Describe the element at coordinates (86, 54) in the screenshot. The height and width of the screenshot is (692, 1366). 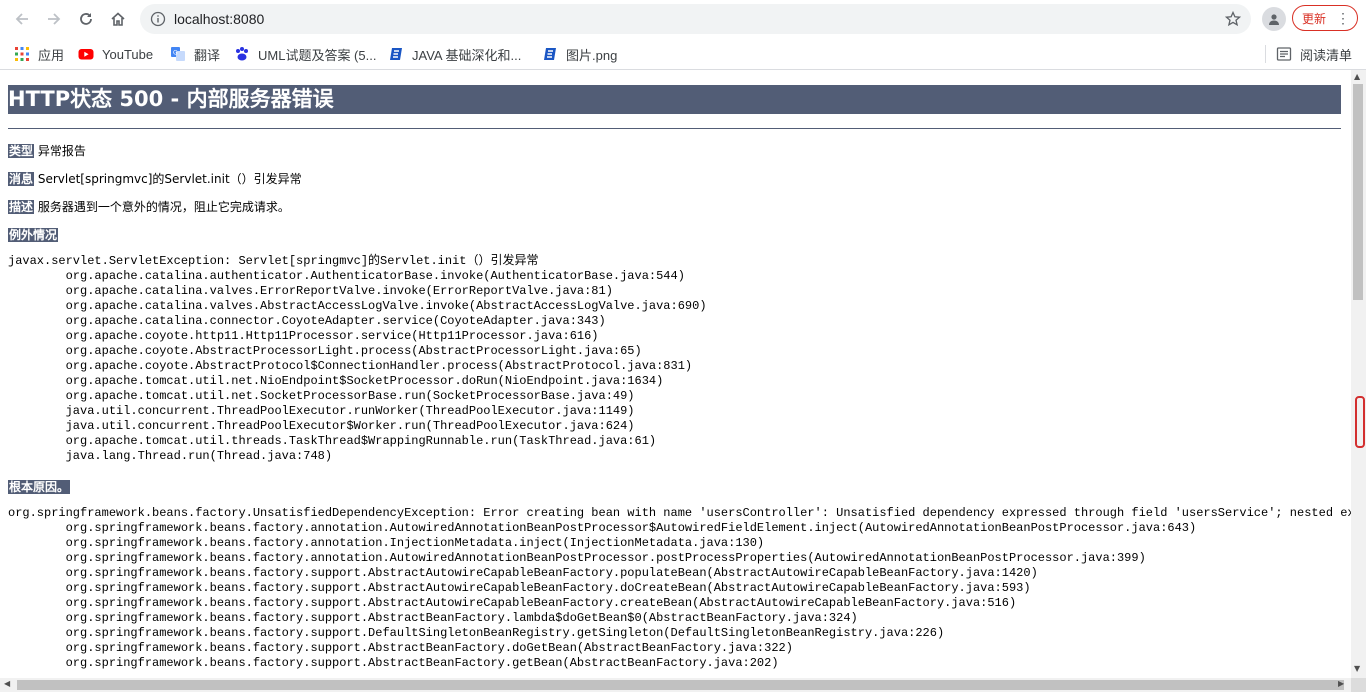
I see `youtube-icon` at that location.